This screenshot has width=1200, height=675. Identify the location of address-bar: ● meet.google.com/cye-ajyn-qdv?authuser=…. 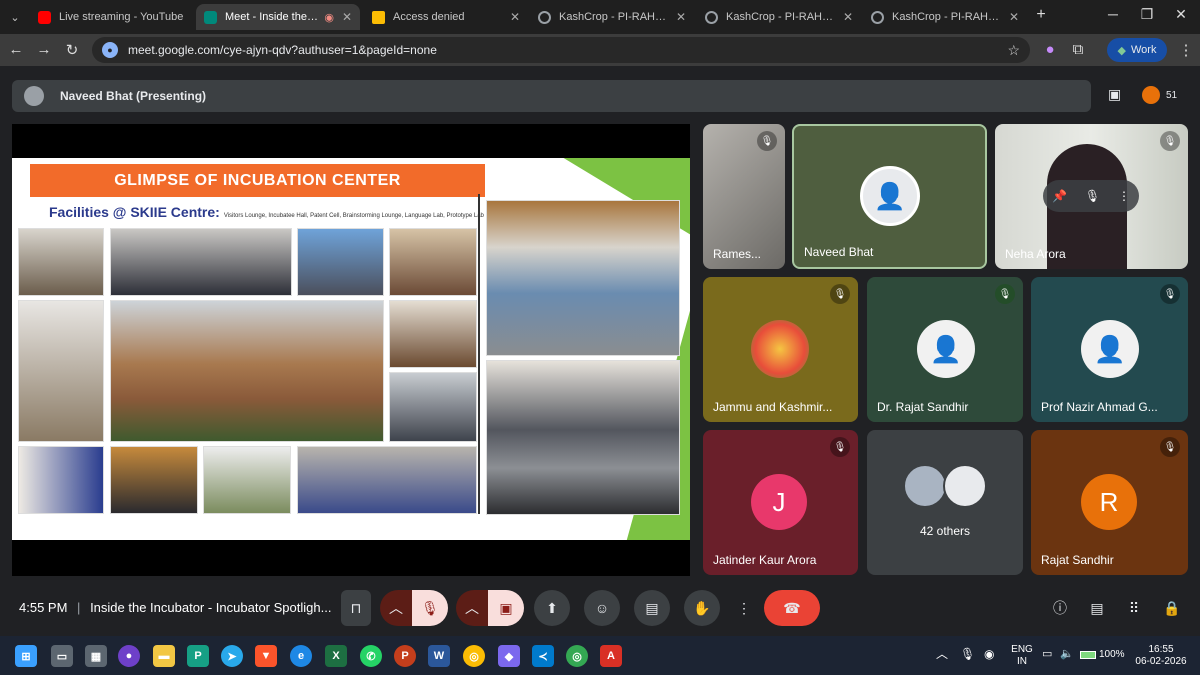
(561, 50).